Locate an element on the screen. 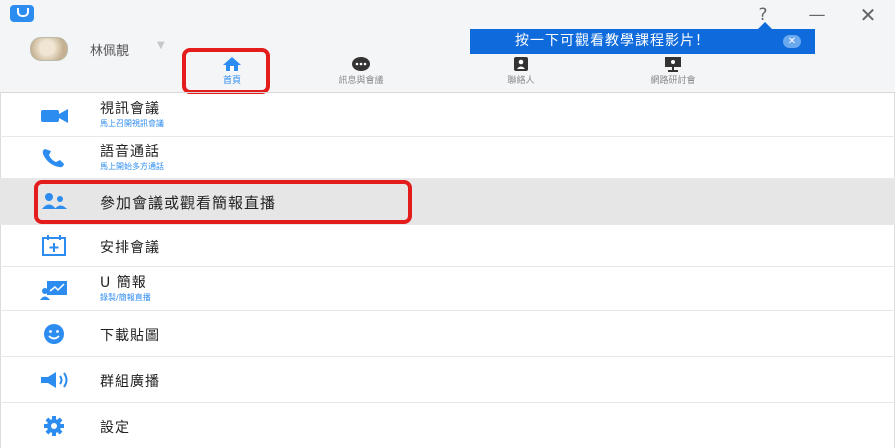 Image resolution: width=895 pixels, height=448 pixels. tab-webinar: 網路研討會 is located at coordinates (673, 73).